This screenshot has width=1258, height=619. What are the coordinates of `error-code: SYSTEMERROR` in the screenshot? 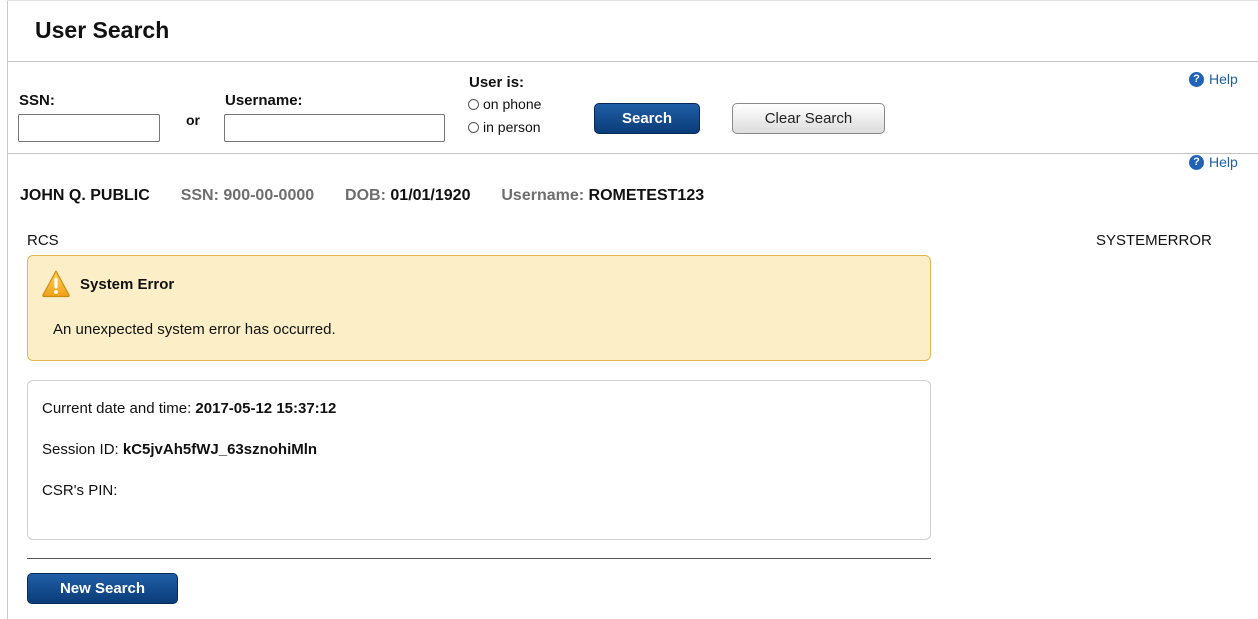 It's located at (1154, 240).